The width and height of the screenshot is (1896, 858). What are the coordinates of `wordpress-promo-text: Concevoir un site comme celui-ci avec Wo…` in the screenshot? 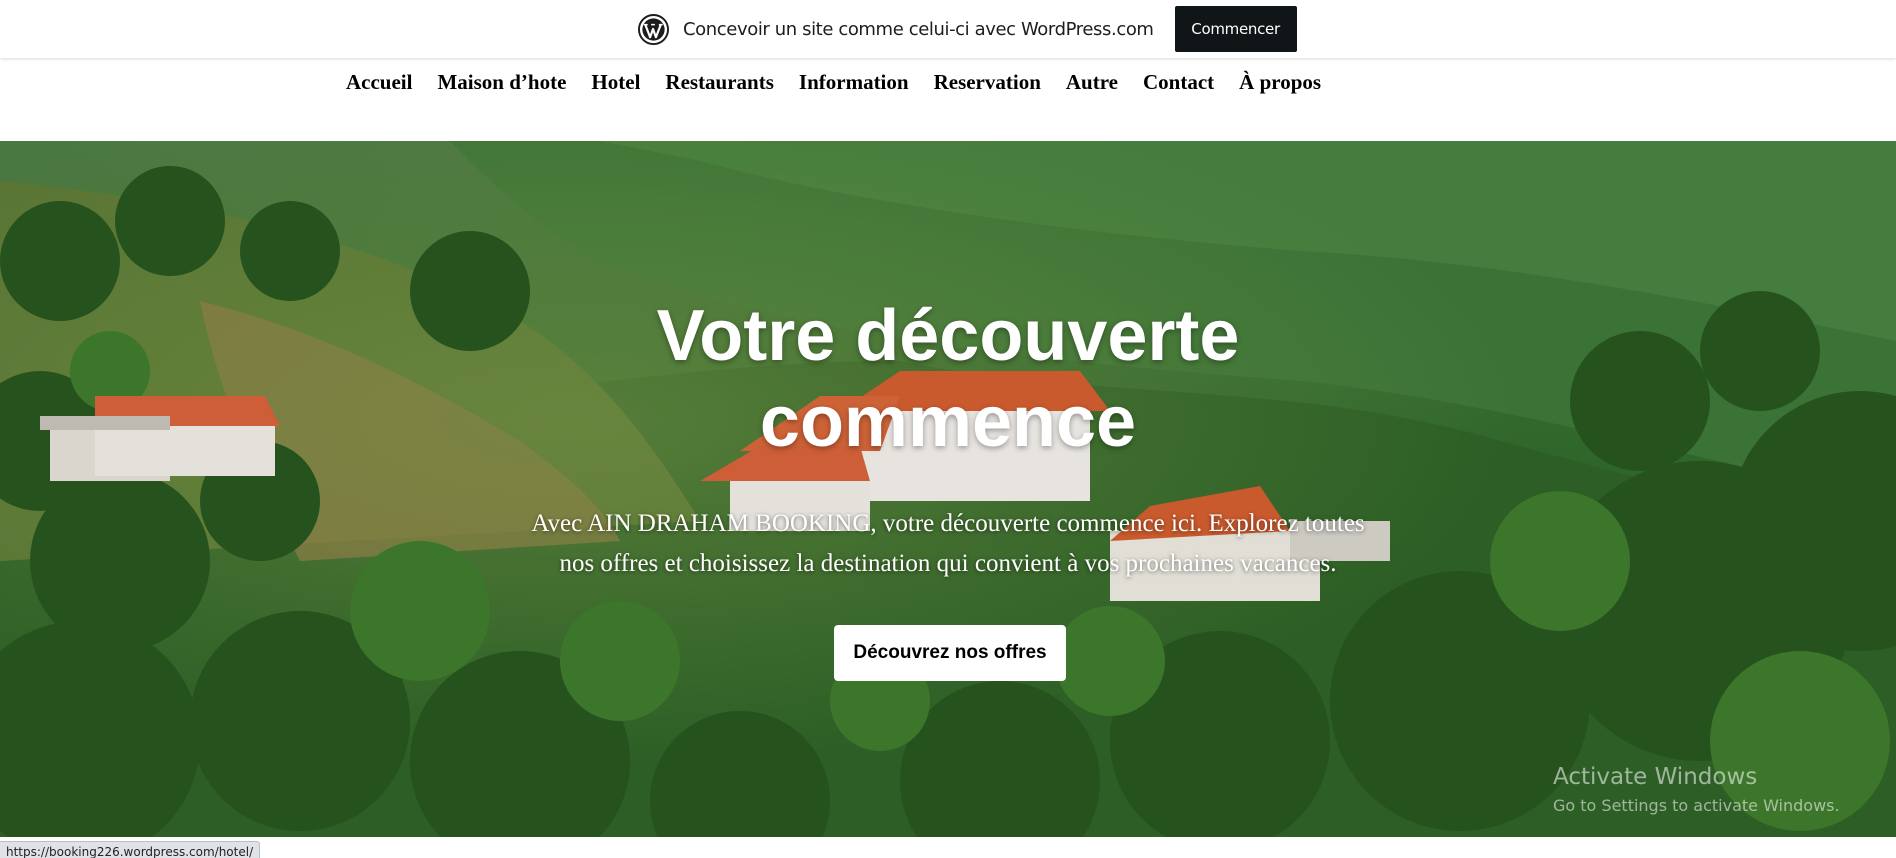 It's located at (918, 29).